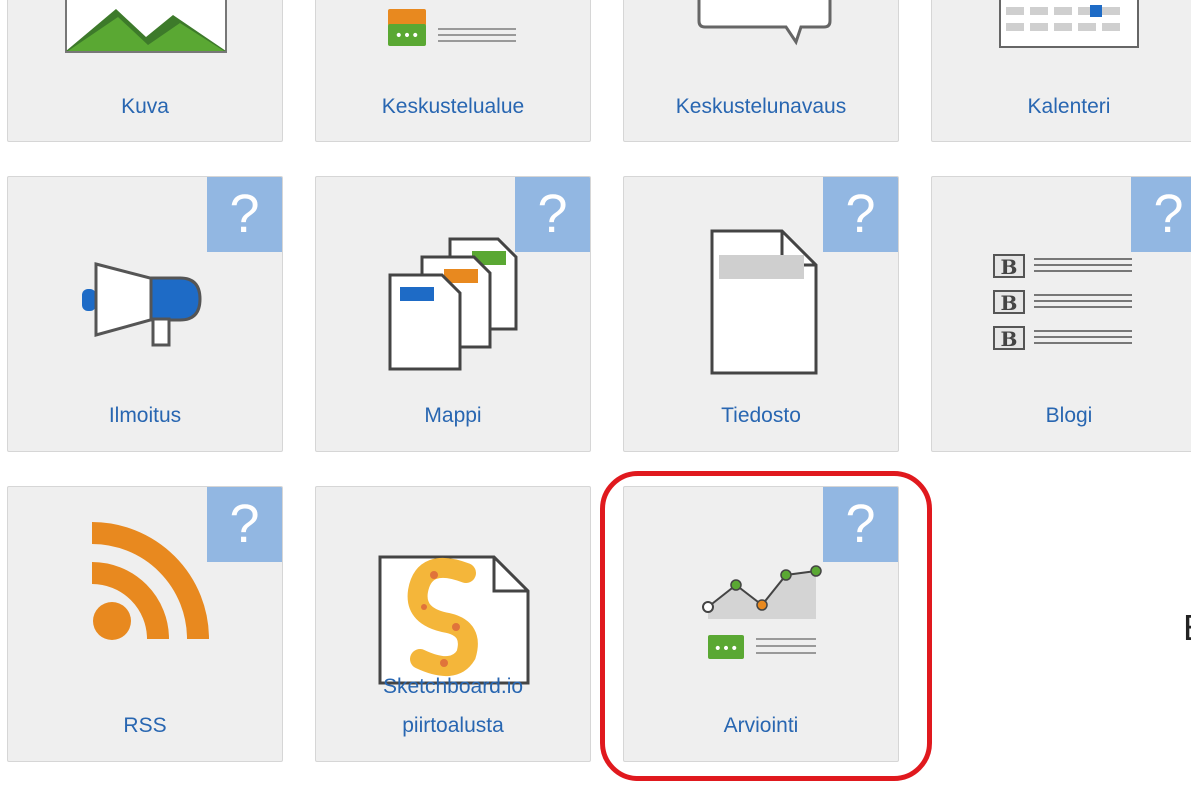  What do you see at coordinates (145, 415) in the screenshot?
I see `tile-label: Ilmoitus` at bounding box center [145, 415].